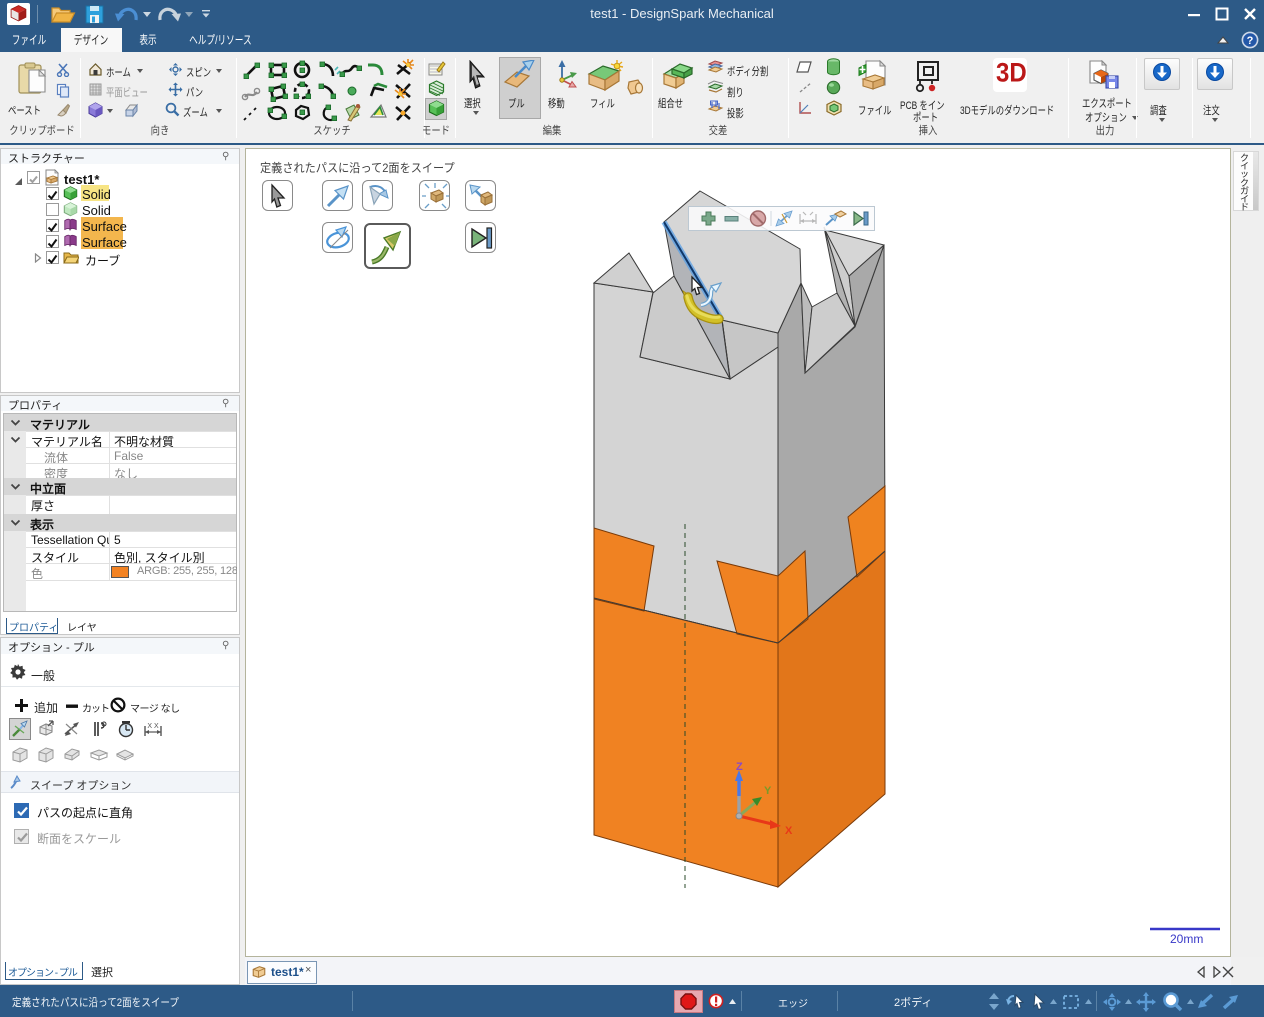 Image resolution: width=1264 pixels, height=1017 pixels. What do you see at coordinates (153, 726) in the screenshot?
I see `svg-text: X X` at bounding box center [153, 726].